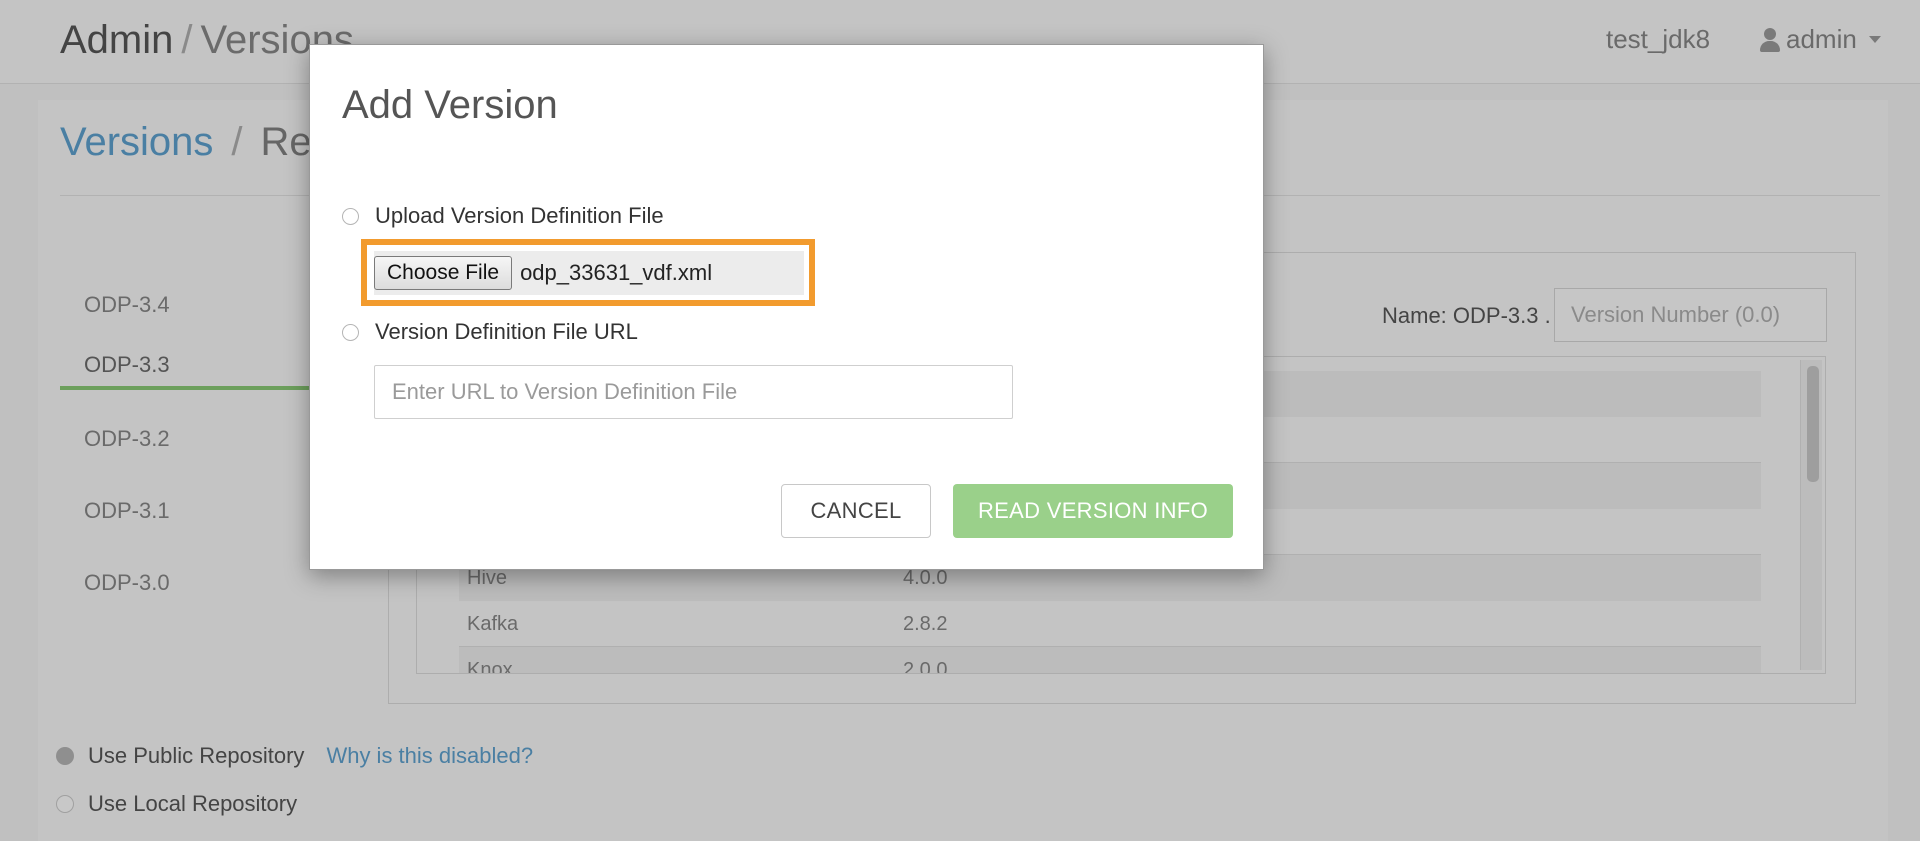 Image resolution: width=1920 pixels, height=841 pixels. What do you see at coordinates (190, 439) in the screenshot?
I see `stack-tab-odp-3-2: ODP-3.2` at bounding box center [190, 439].